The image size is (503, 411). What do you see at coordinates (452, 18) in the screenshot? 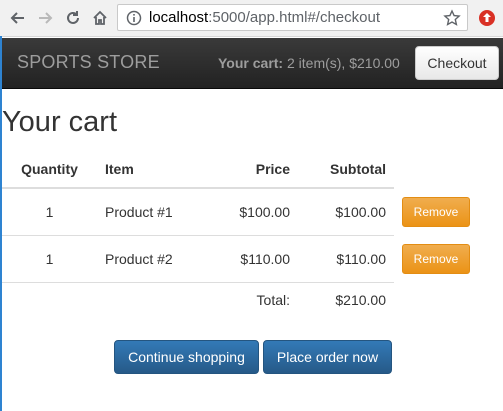
I see `star-icon` at bounding box center [452, 18].